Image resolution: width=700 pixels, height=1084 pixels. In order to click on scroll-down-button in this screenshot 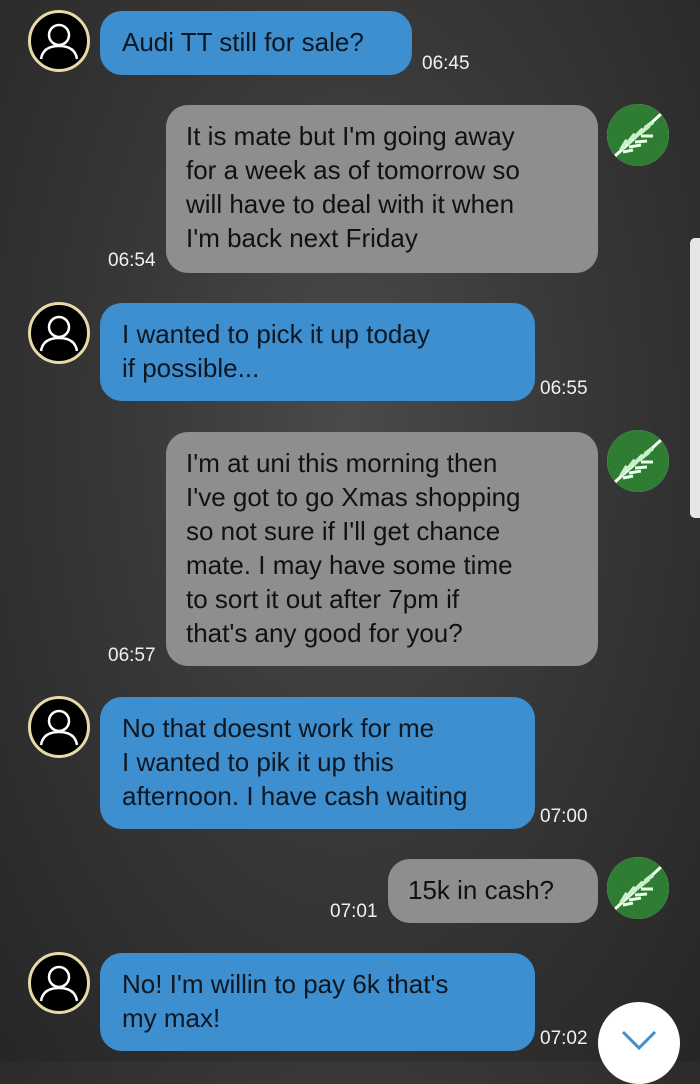, I will do `click(639, 1043)`.